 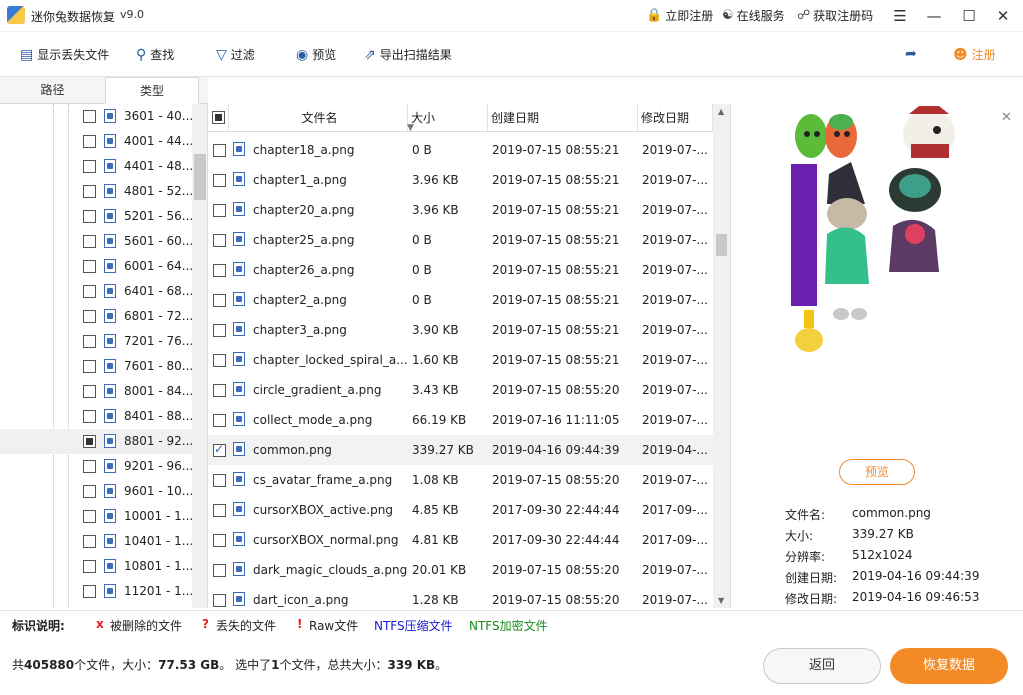 I want to click on file-list-scrollbar-thumb, so click(x=721, y=245).